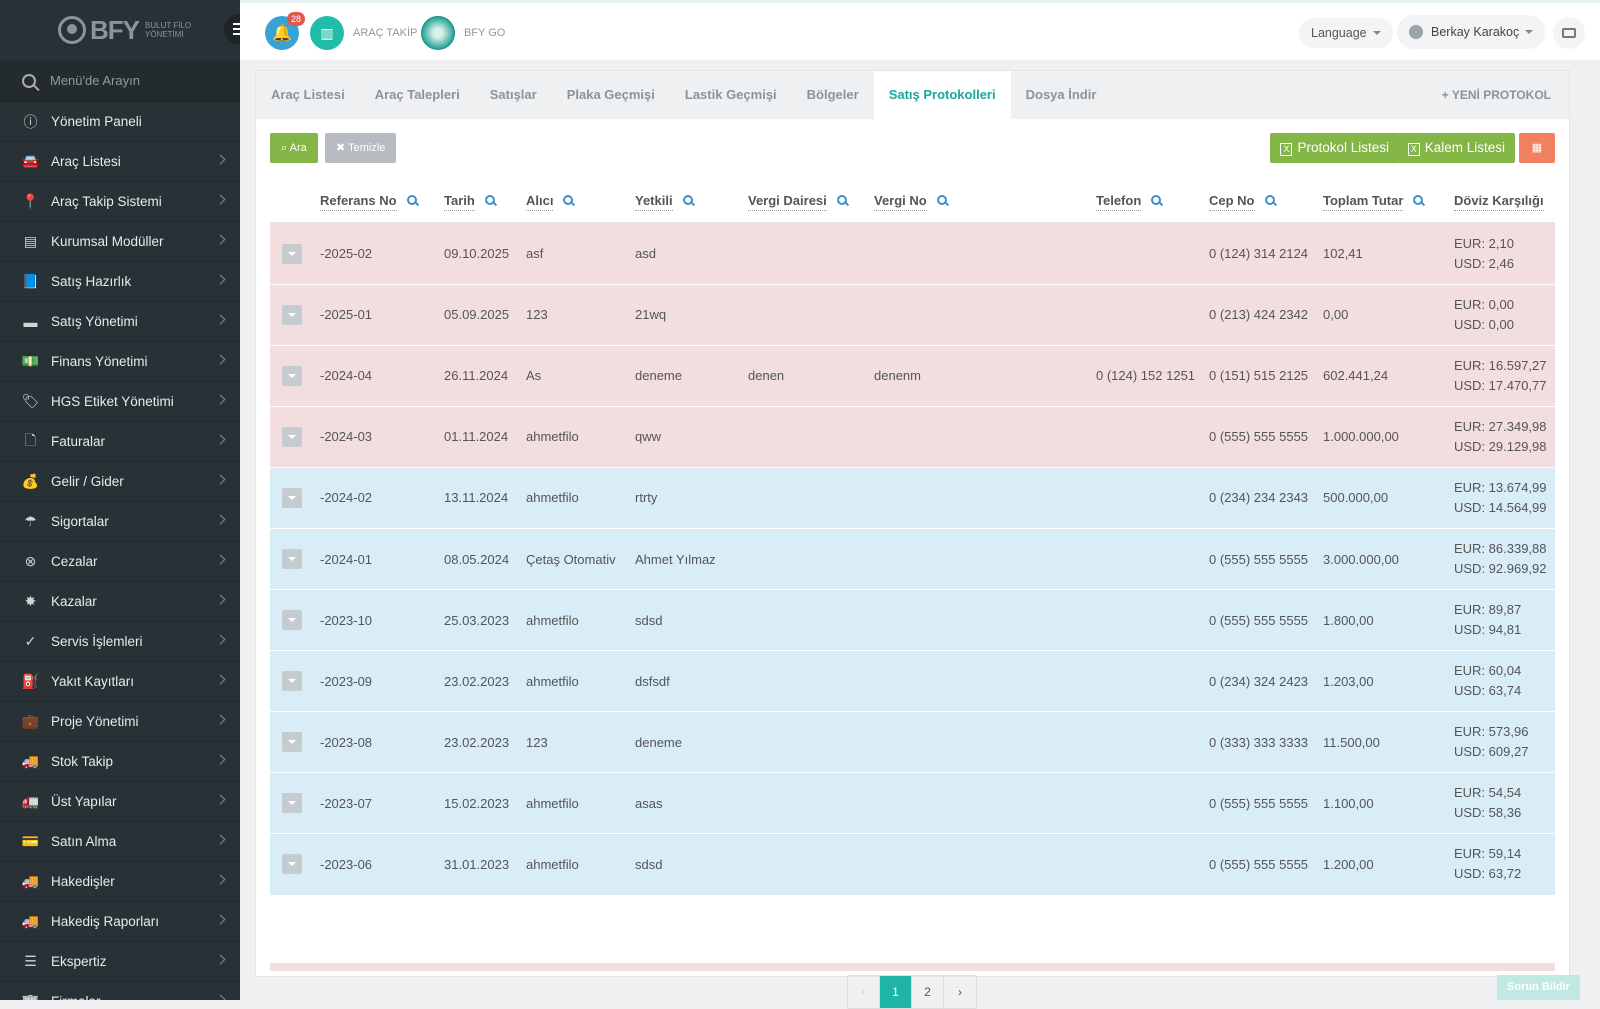  What do you see at coordinates (459, 202) in the screenshot?
I see `column-header-label: Tarih` at bounding box center [459, 202].